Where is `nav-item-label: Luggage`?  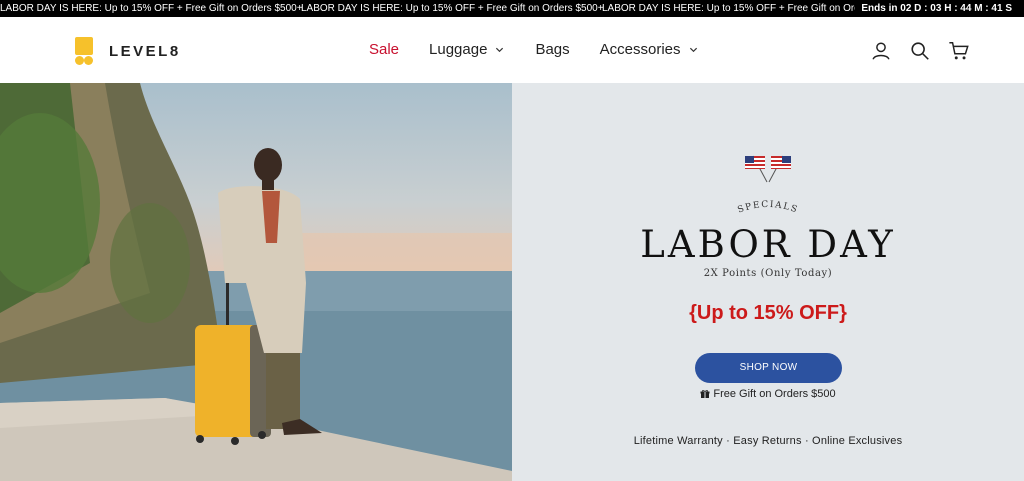 nav-item-label: Luggage is located at coordinates (458, 49).